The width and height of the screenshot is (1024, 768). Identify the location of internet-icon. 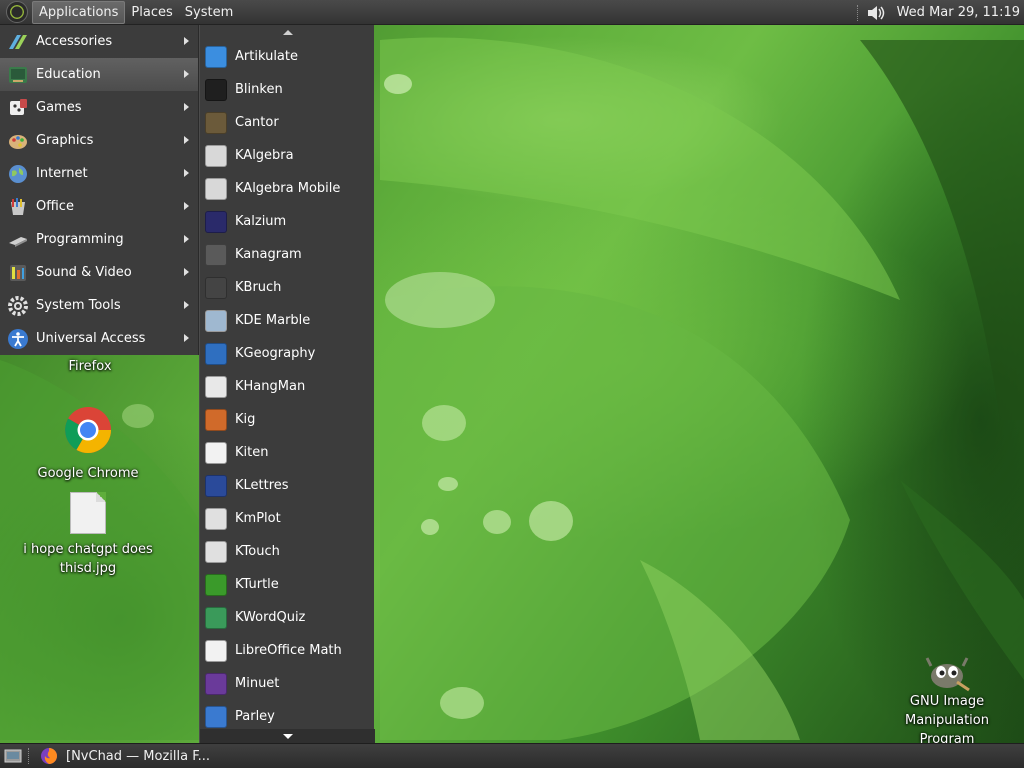
(18, 173).